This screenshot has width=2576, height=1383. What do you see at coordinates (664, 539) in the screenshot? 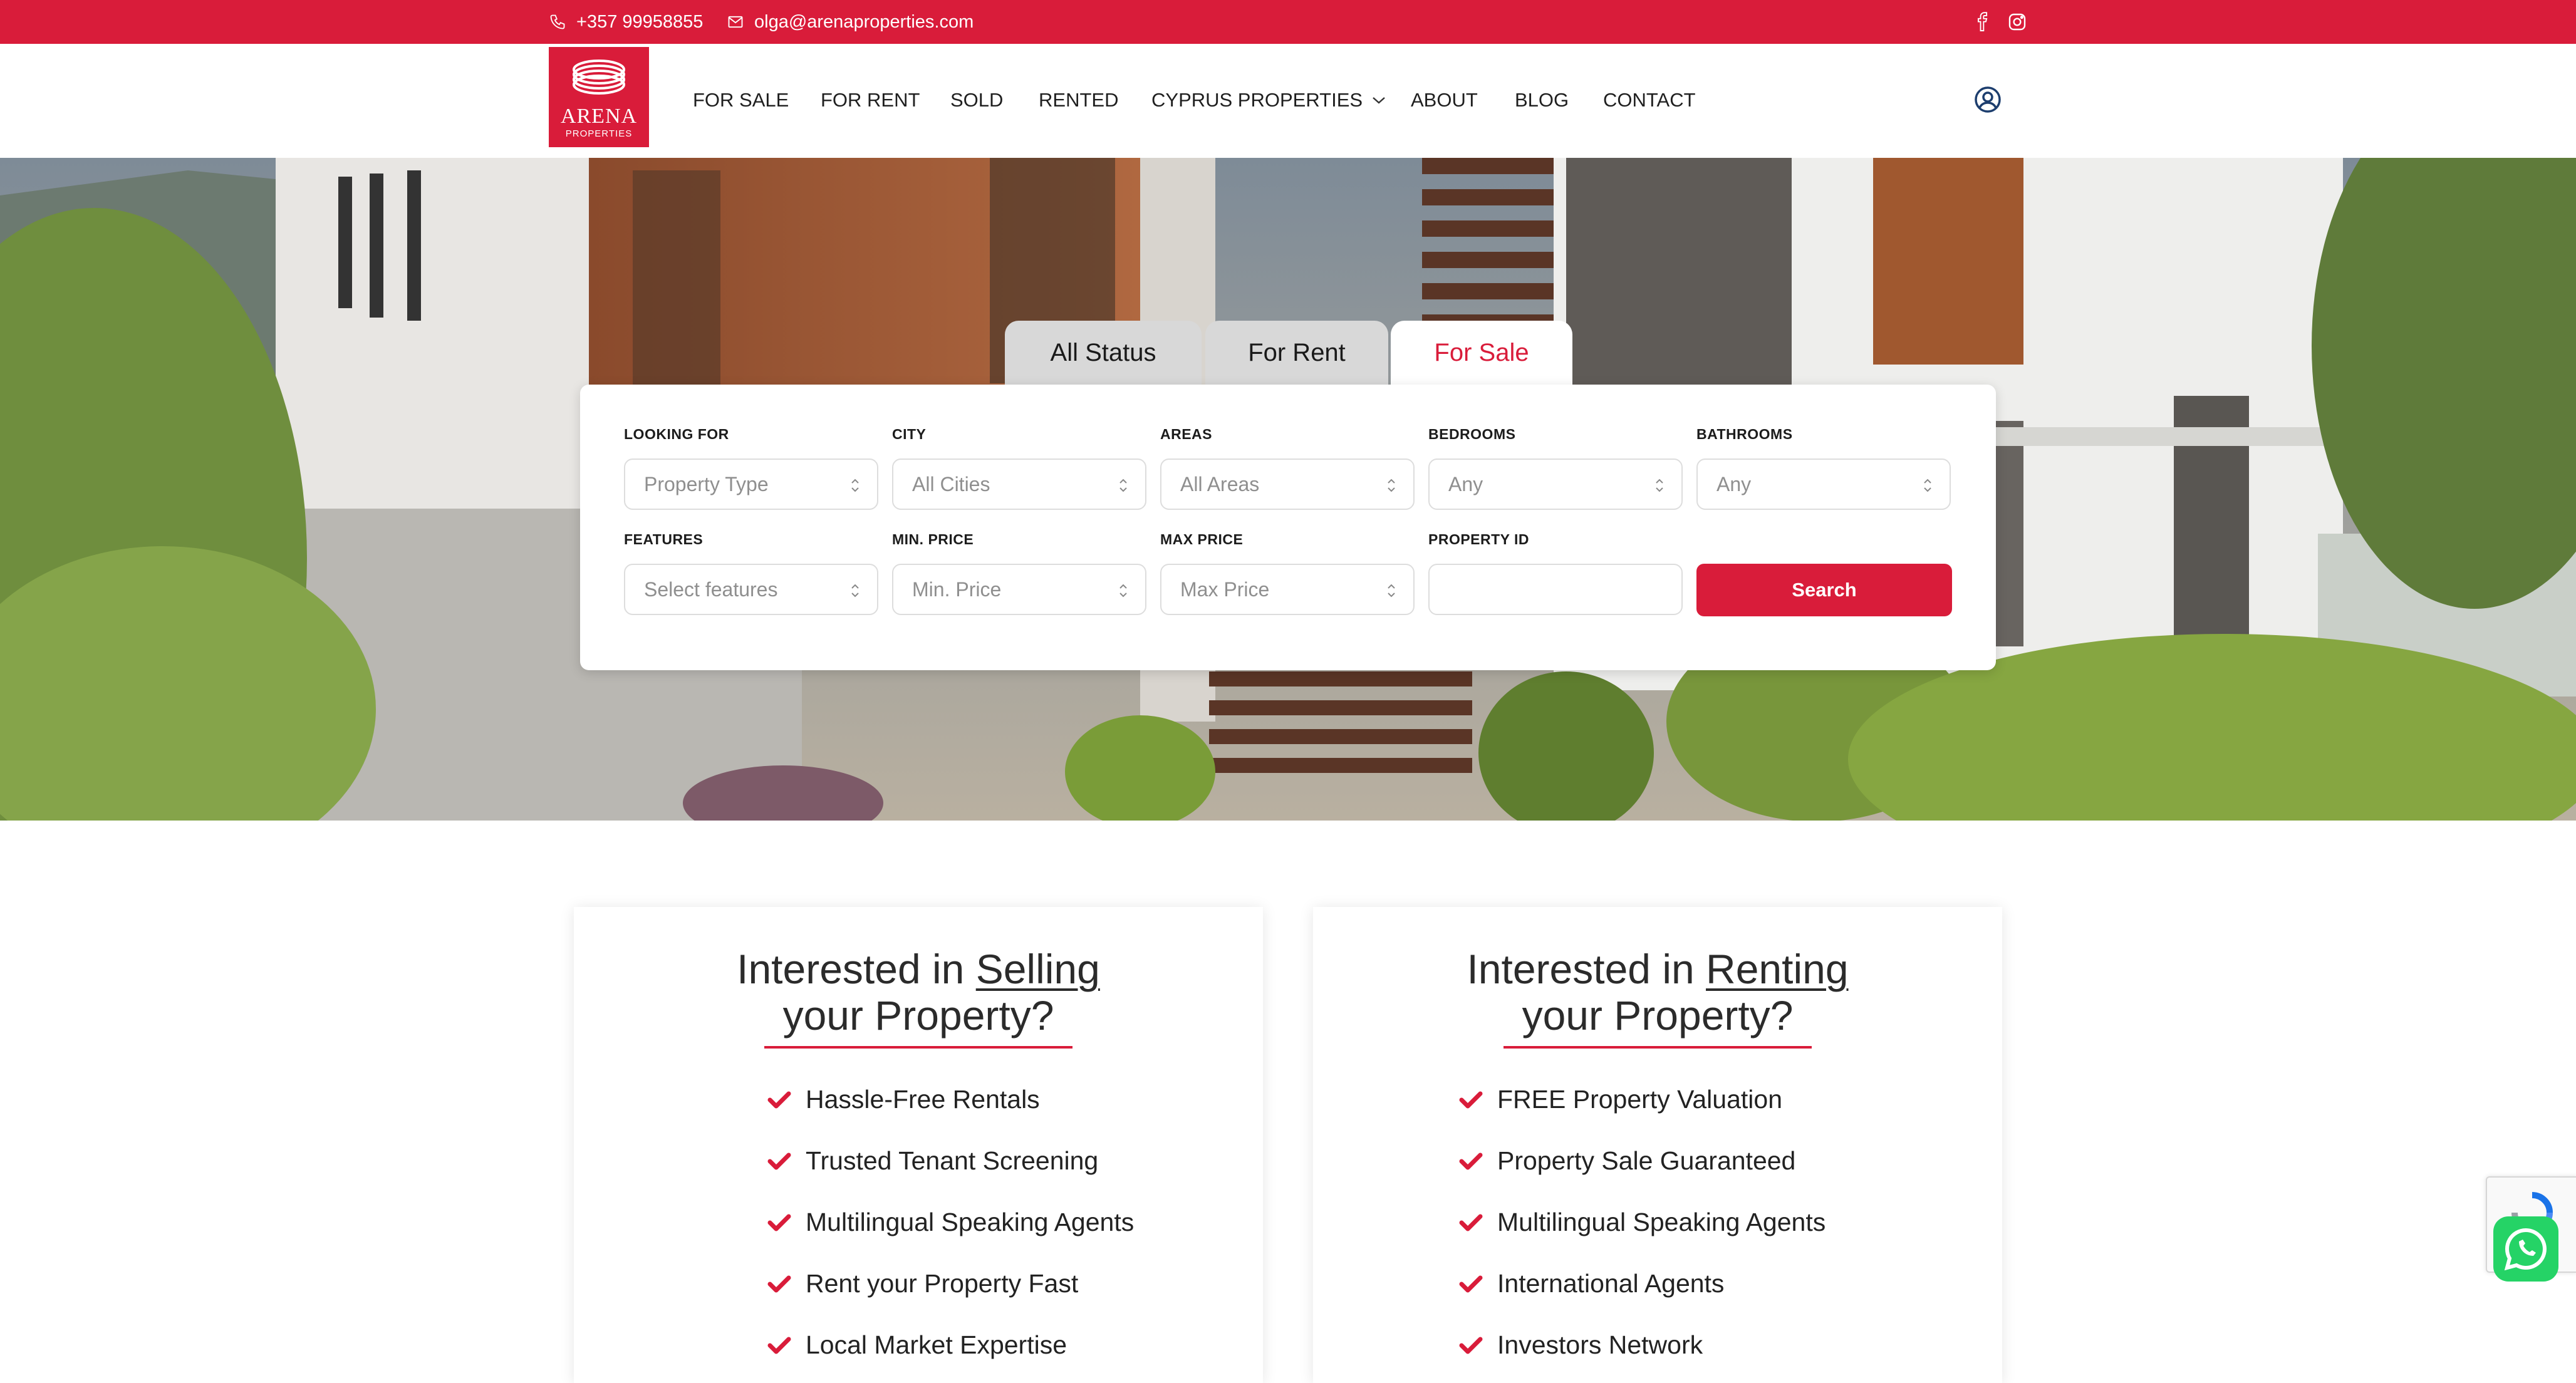
I see `features-label: FEATURES` at bounding box center [664, 539].